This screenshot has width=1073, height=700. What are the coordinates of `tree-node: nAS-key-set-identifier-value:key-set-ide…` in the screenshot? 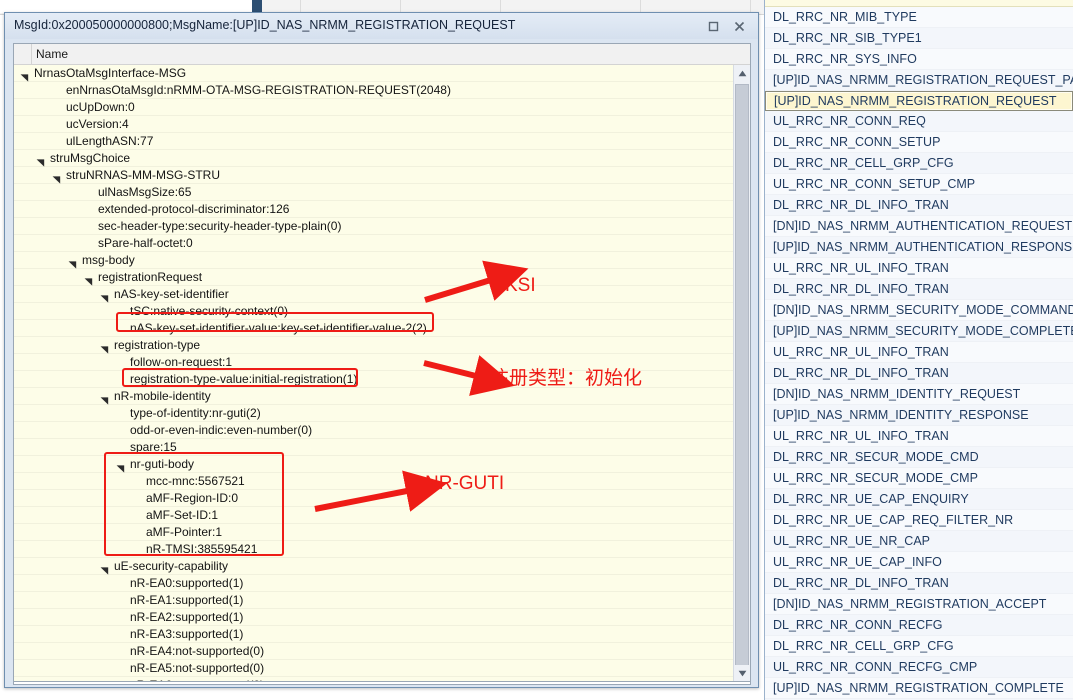 It's located at (373, 328).